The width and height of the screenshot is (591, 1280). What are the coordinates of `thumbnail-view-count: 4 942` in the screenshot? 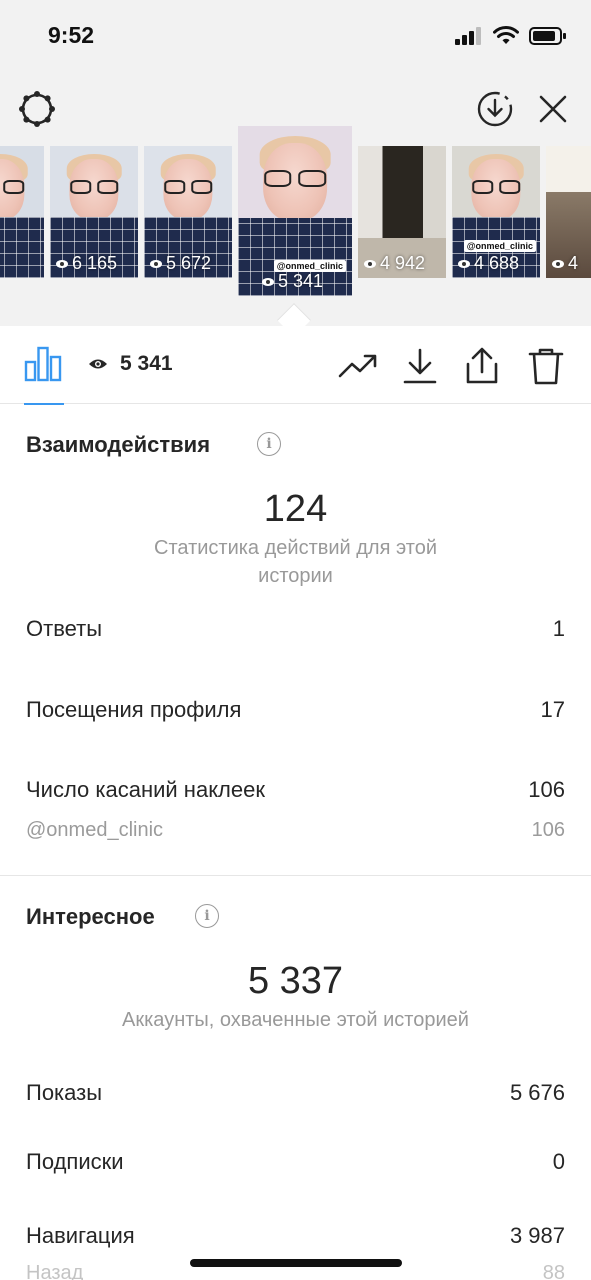 It's located at (394, 263).